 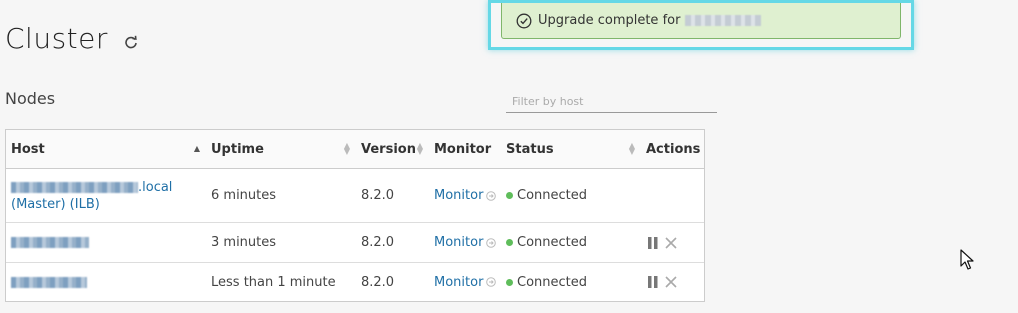 I want to click on check-circle-icon, so click(x=524, y=20).